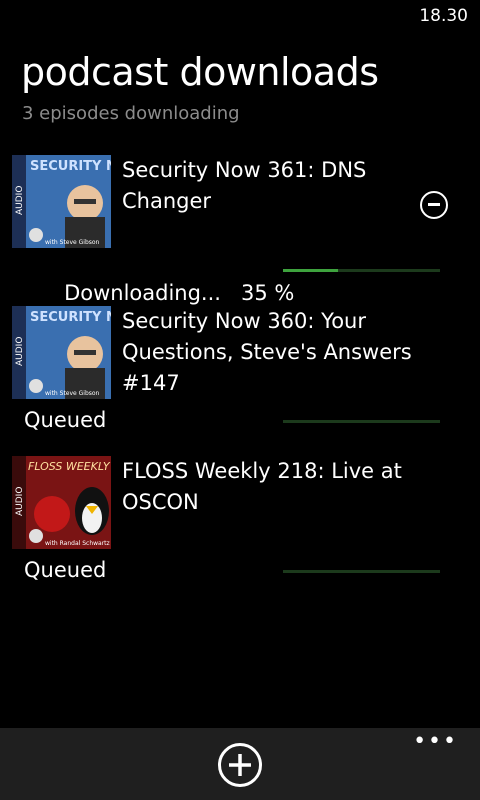 Image resolution: width=480 pixels, height=800 pixels. What do you see at coordinates (61, 502) in the screenshot?
I see `episode-artwork: AUDIO FLOSS WEEKLY with Randal Schwartz` at bounding box center [61, 502].